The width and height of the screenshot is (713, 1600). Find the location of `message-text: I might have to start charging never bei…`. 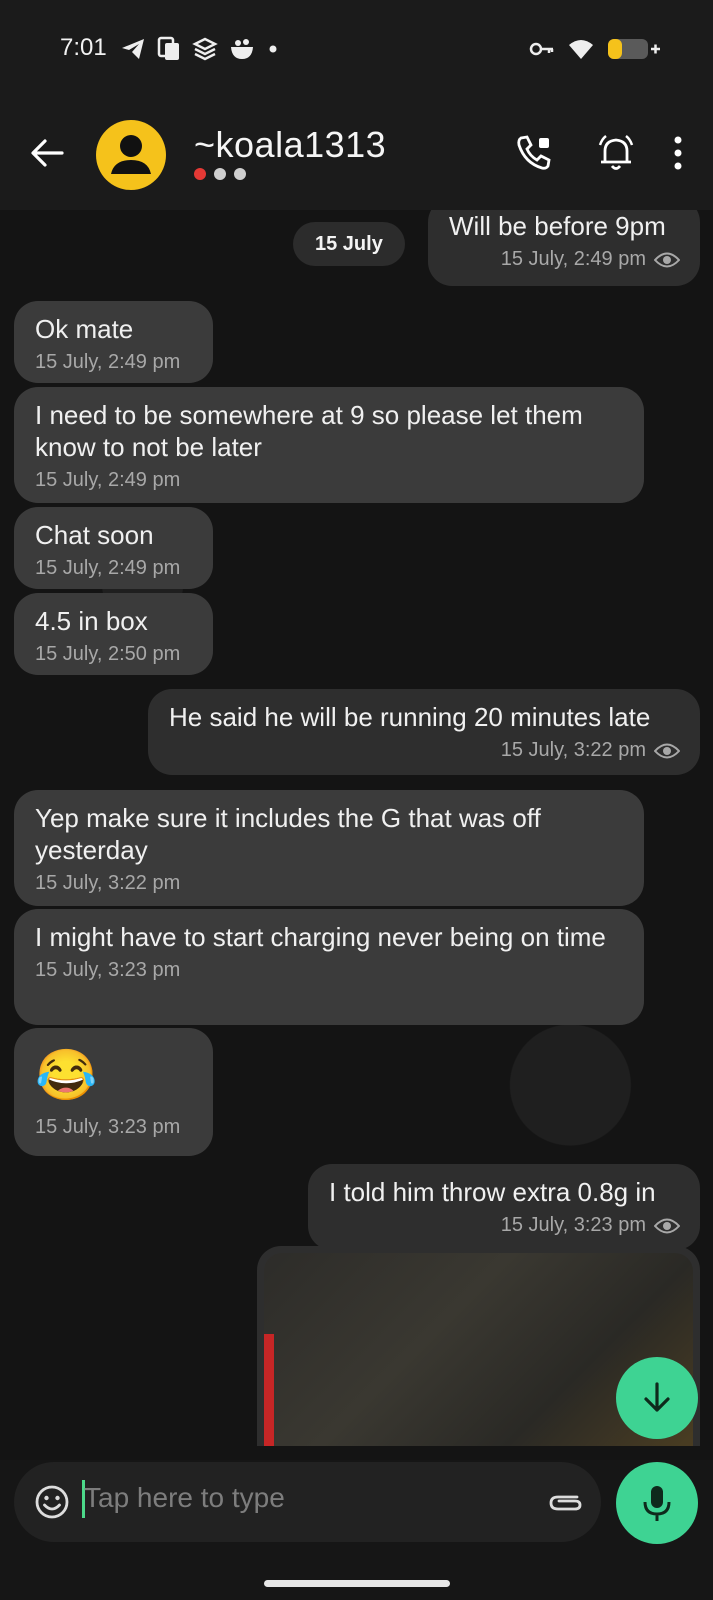

message-text: I might have to start charging never bei… is located at coordinates (320, 937).